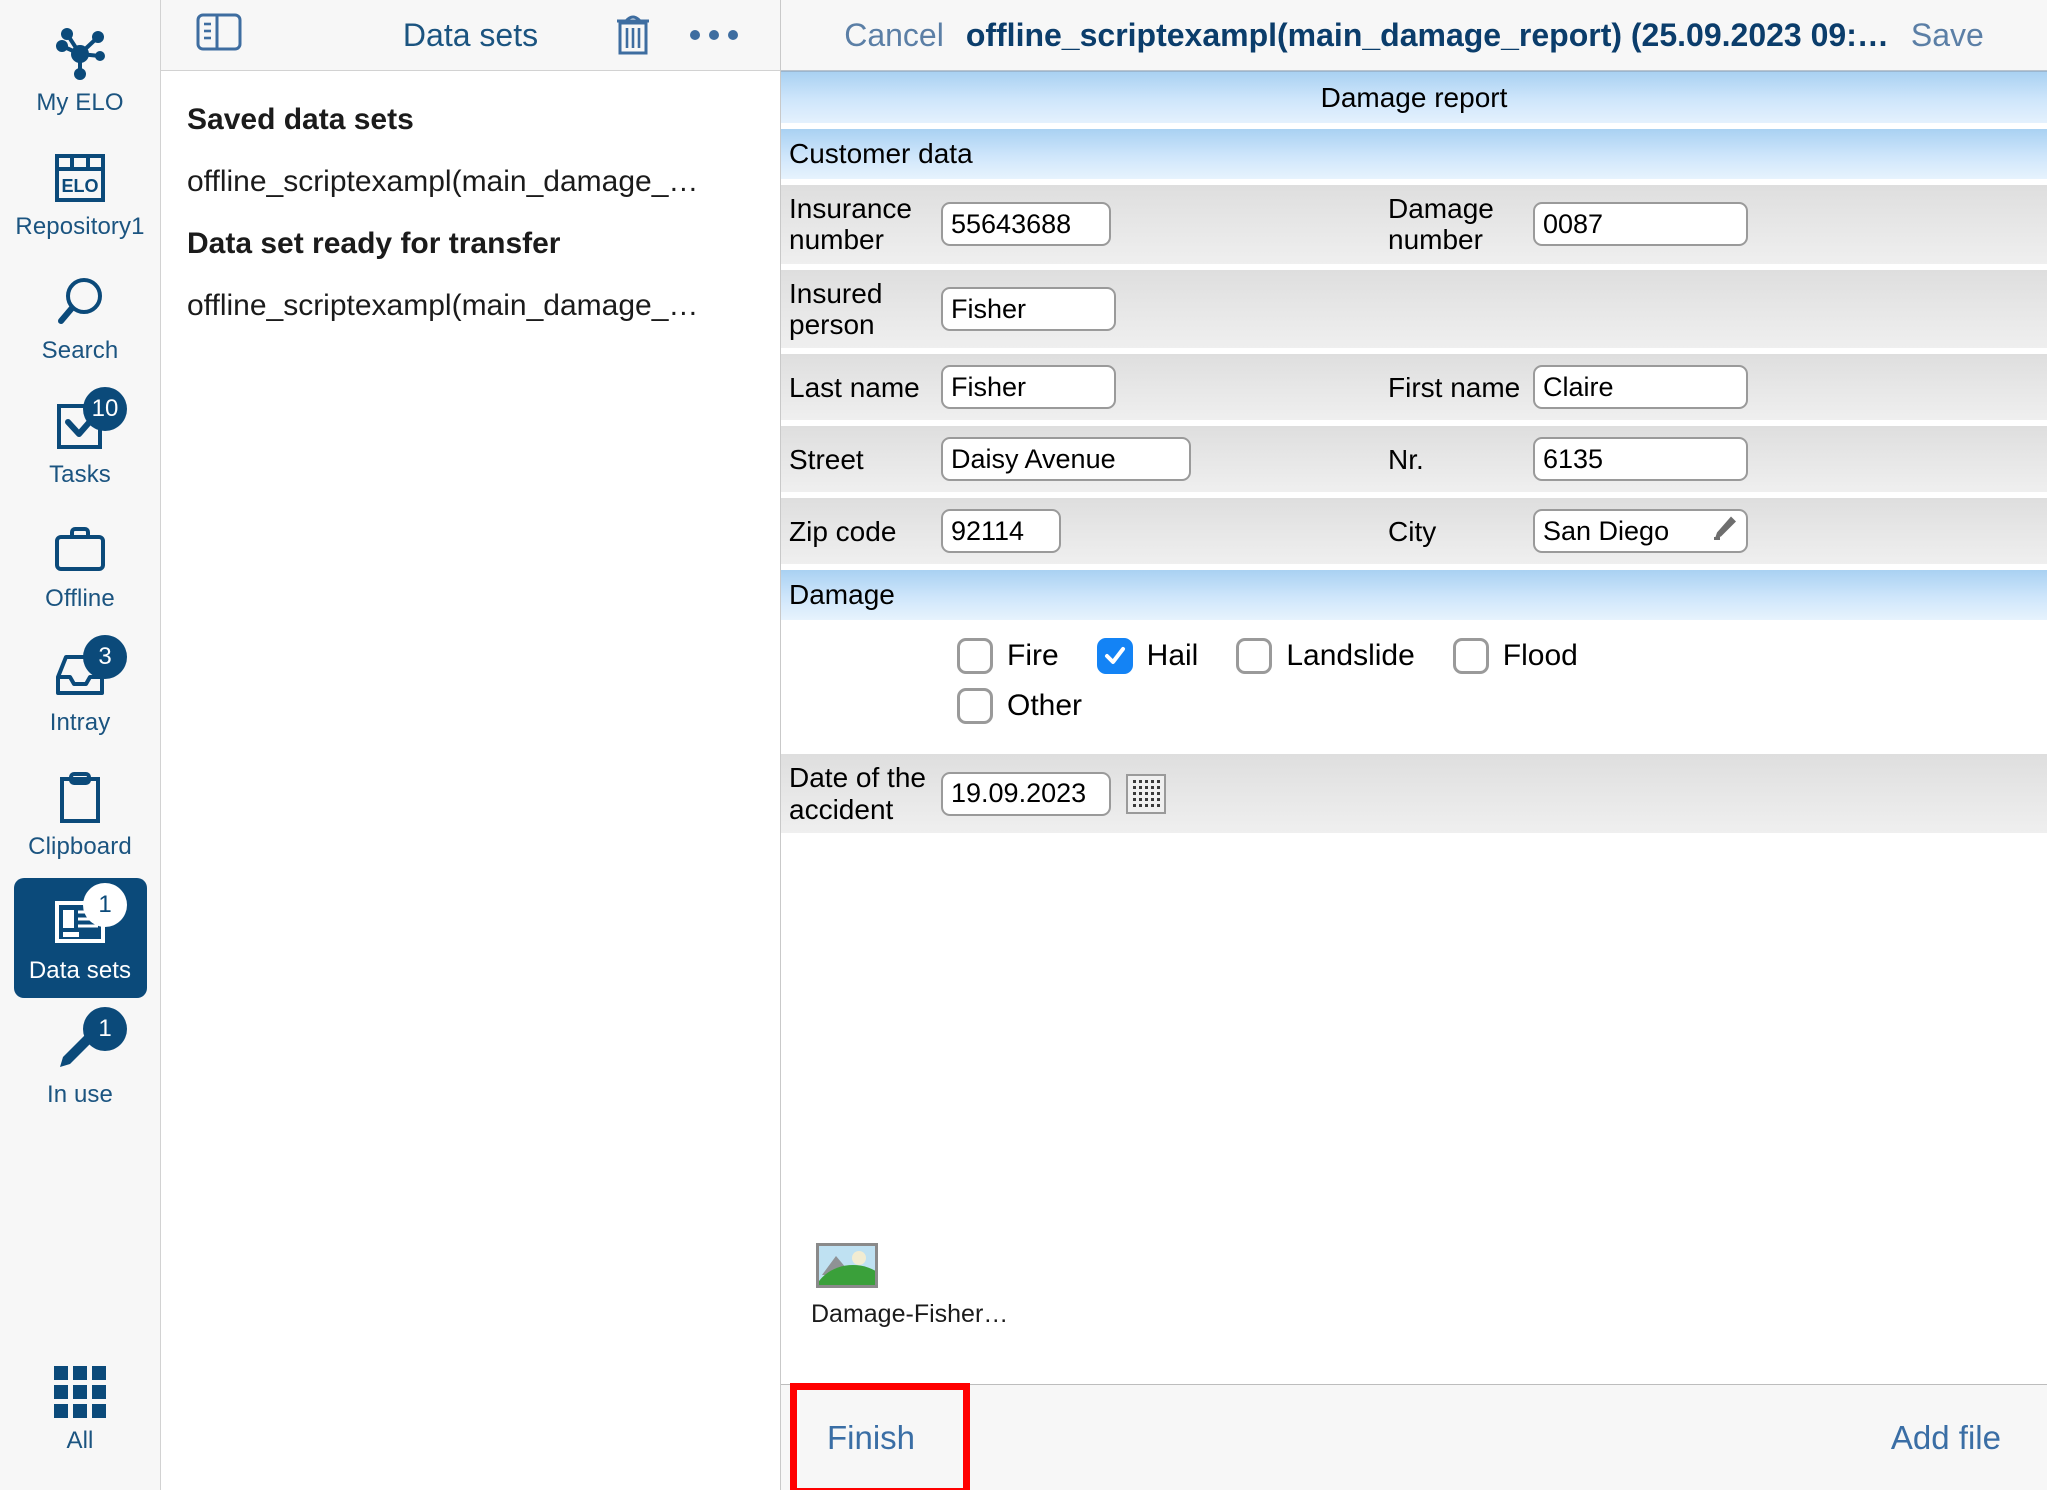 The image size is (2047, 1490). I want to click on badge-count: 3, so click(105, 657).